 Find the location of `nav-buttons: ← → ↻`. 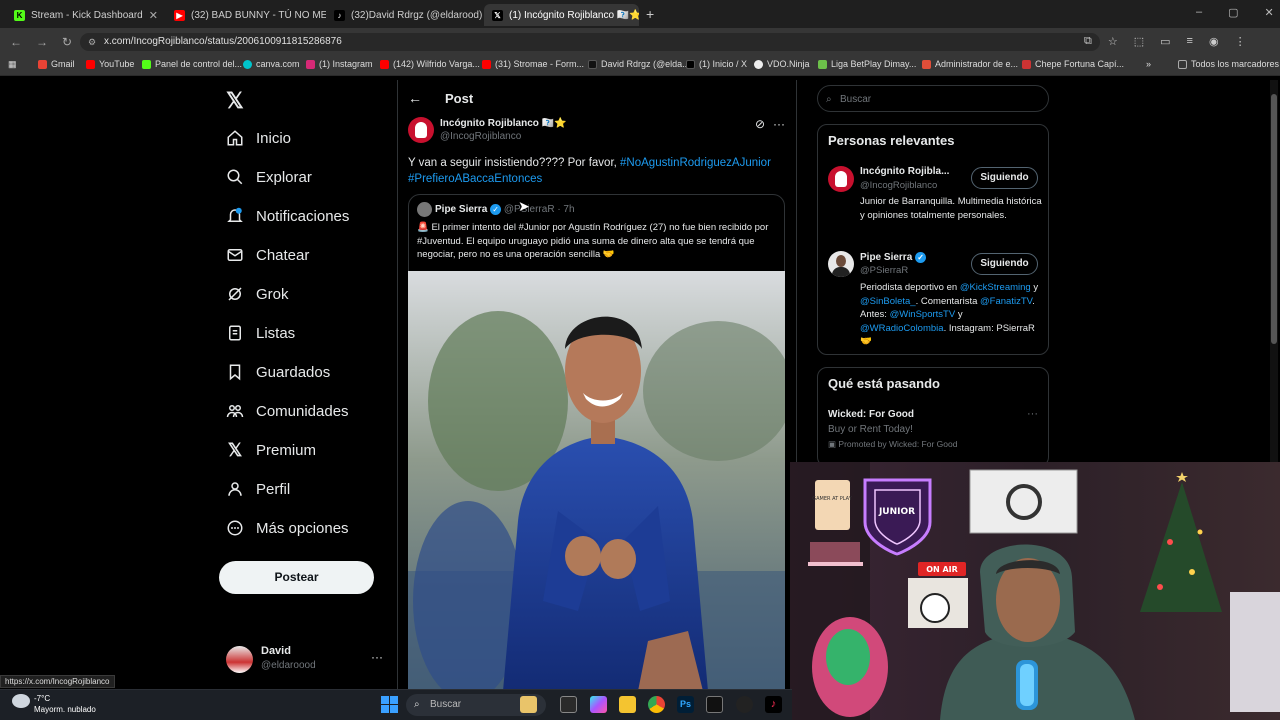

nav-buttons: ← → ↻ is located at coordinates (41, 42).